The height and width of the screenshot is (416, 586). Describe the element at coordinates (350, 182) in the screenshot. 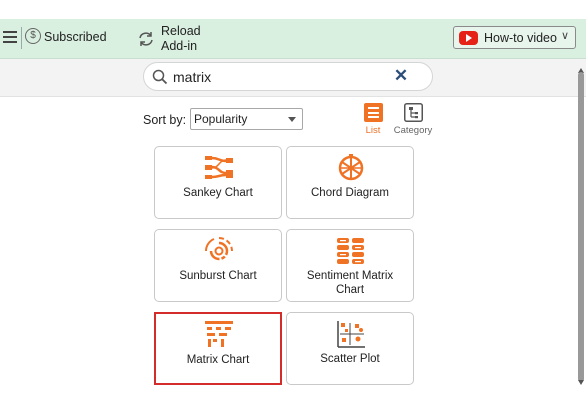

I see `chart-card-chord: Chord Diagram` at that location.